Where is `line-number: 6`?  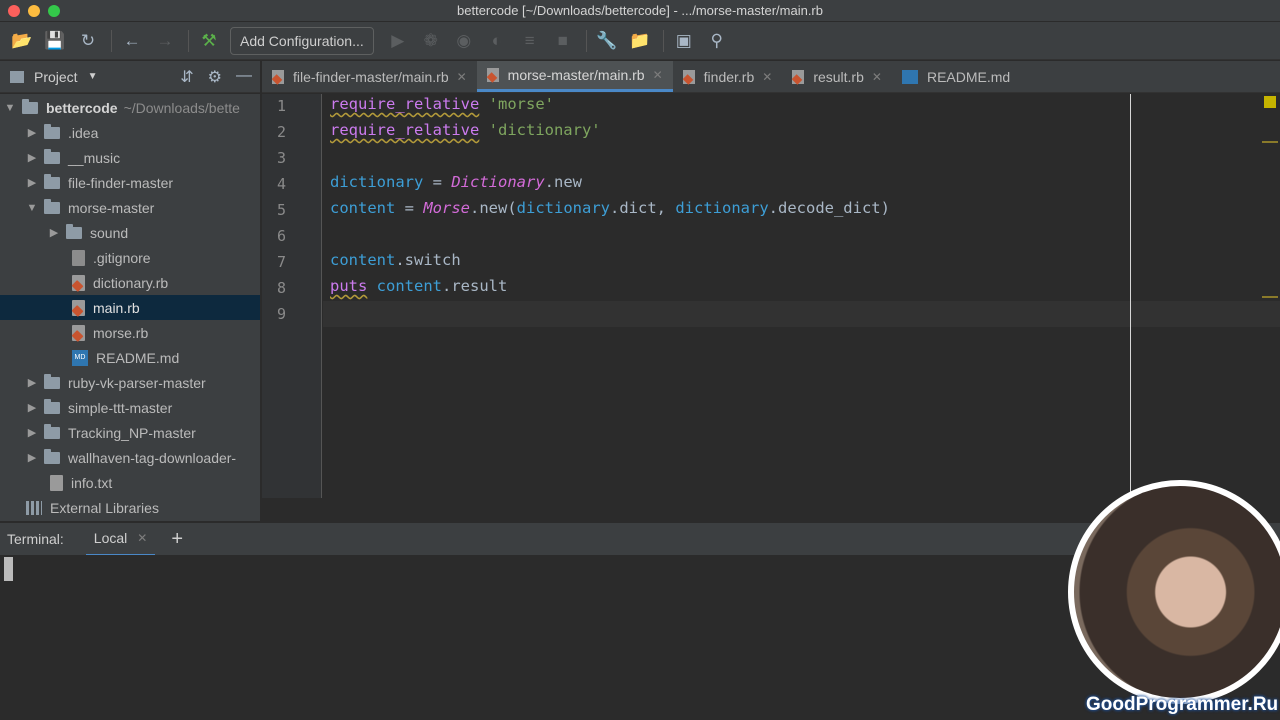 line-number: 6 is located at coordinates (274, 236).